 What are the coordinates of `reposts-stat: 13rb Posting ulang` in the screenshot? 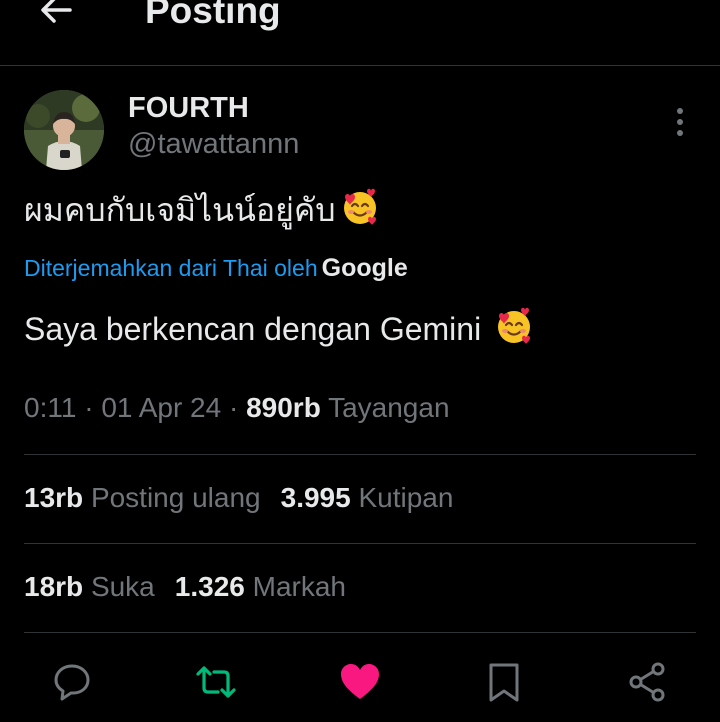 It's located at (142, 497).